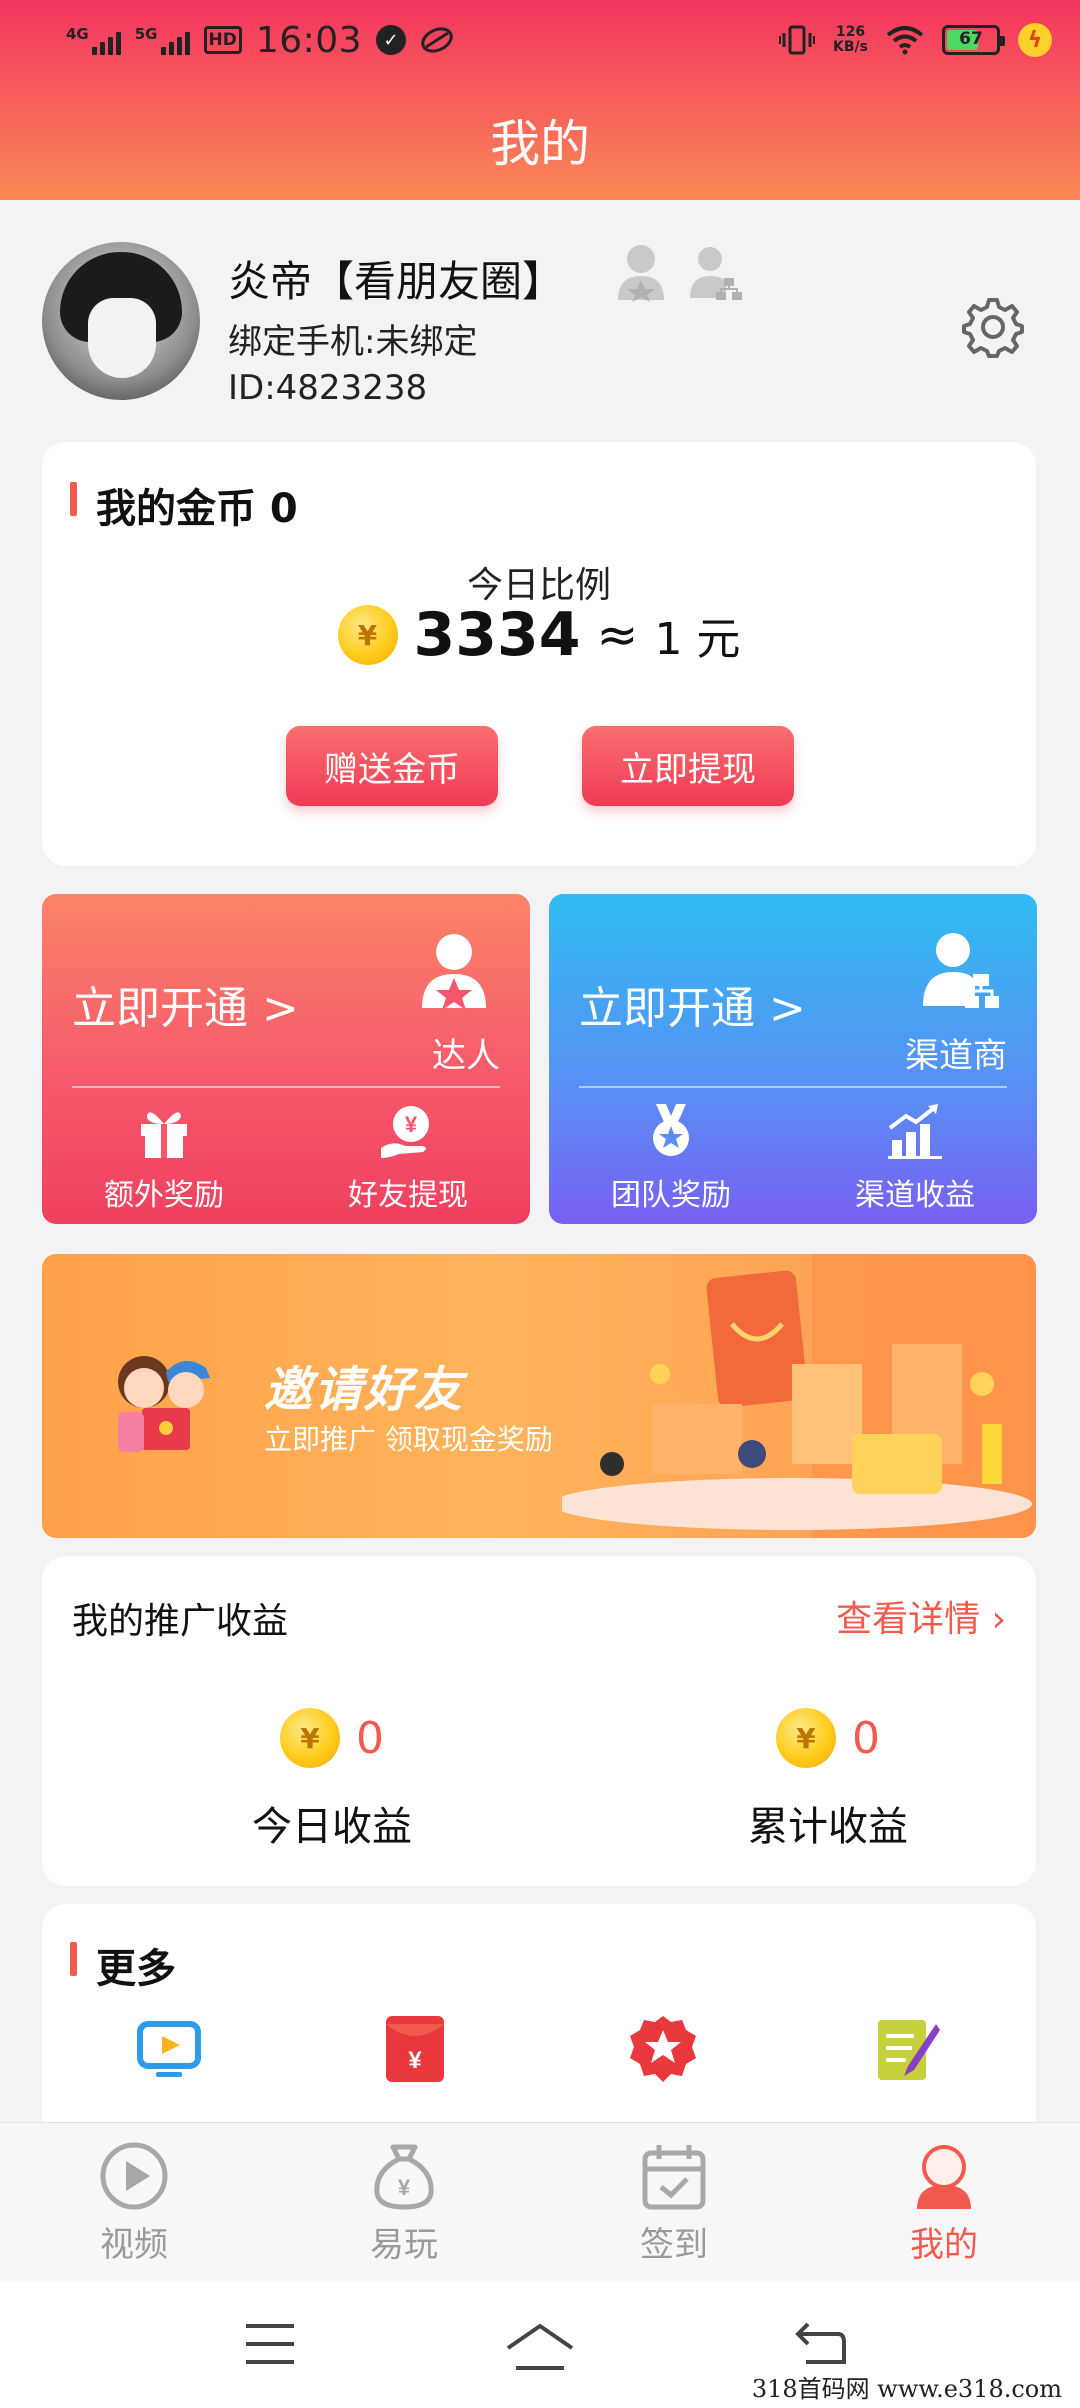 The width and height of the screenshot is (1080, 2408). Describe the element at coordinates (328, 388) in the screenshot. I see `user-id: ID:4823238` at that location.